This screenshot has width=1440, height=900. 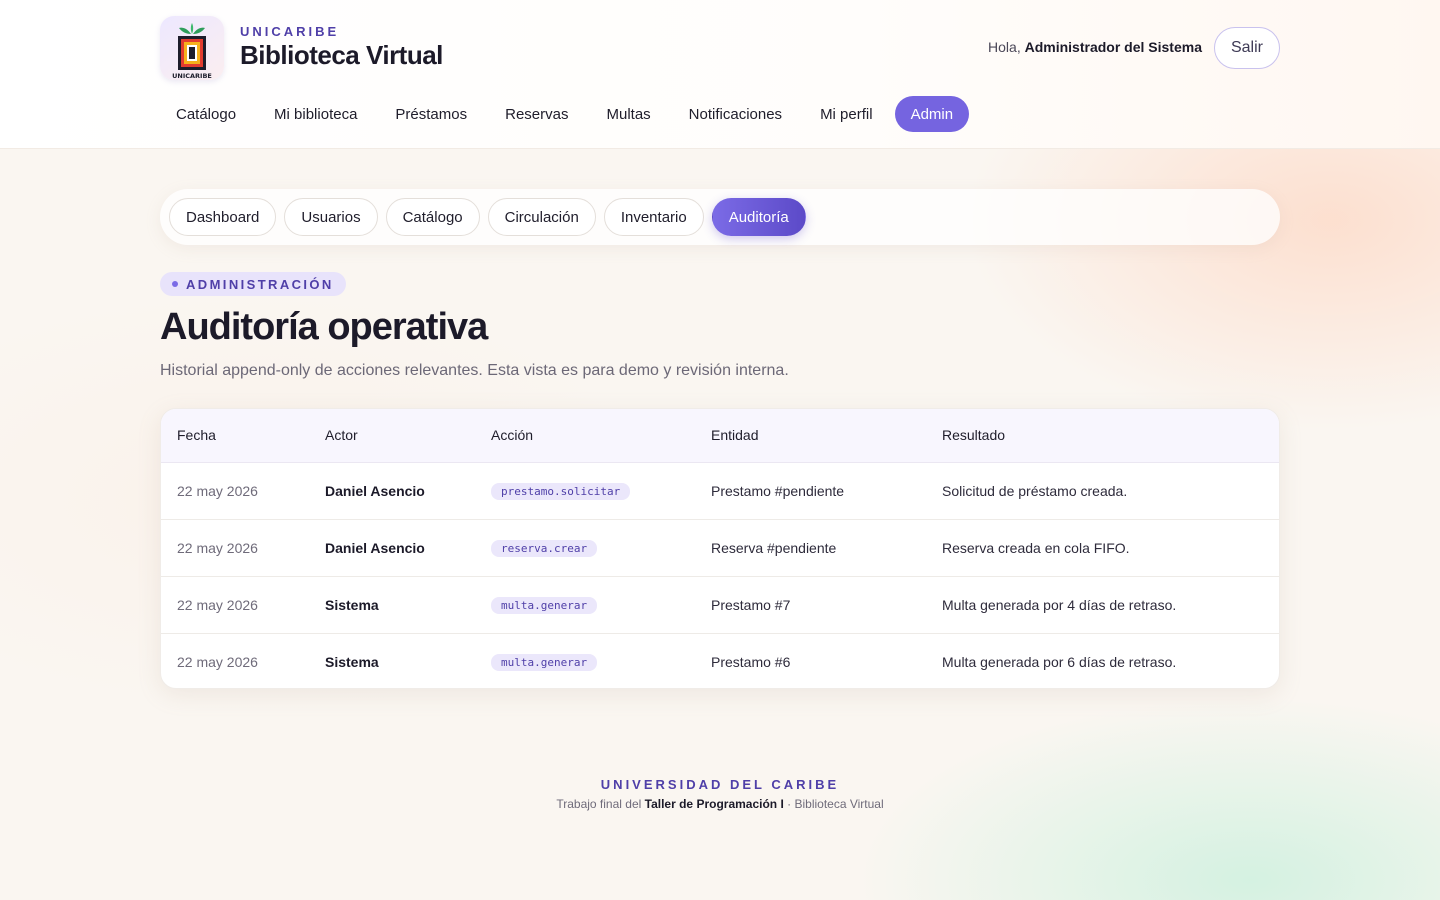 What do you see at coordinates (1004, 47) in the screenshot?
I see `greeting-prefix: Hola,` at bounding box center [1004, 47].